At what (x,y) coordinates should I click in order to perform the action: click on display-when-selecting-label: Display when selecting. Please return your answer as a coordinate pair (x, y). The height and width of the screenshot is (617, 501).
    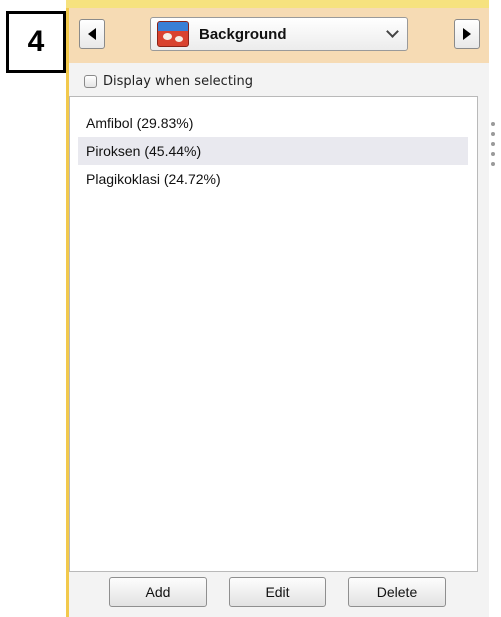
    Looking at the image, I should click on (178, 81).